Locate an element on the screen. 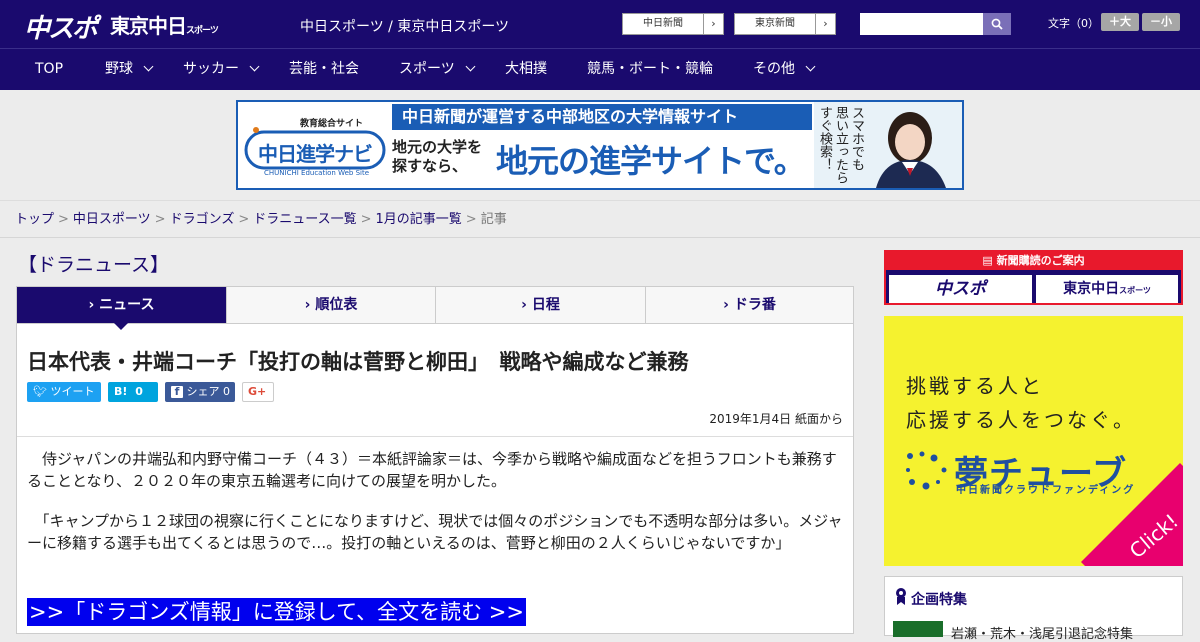  ad-line-2: 応援する人をつなぐ。 is located at coordinates (1021, 420).